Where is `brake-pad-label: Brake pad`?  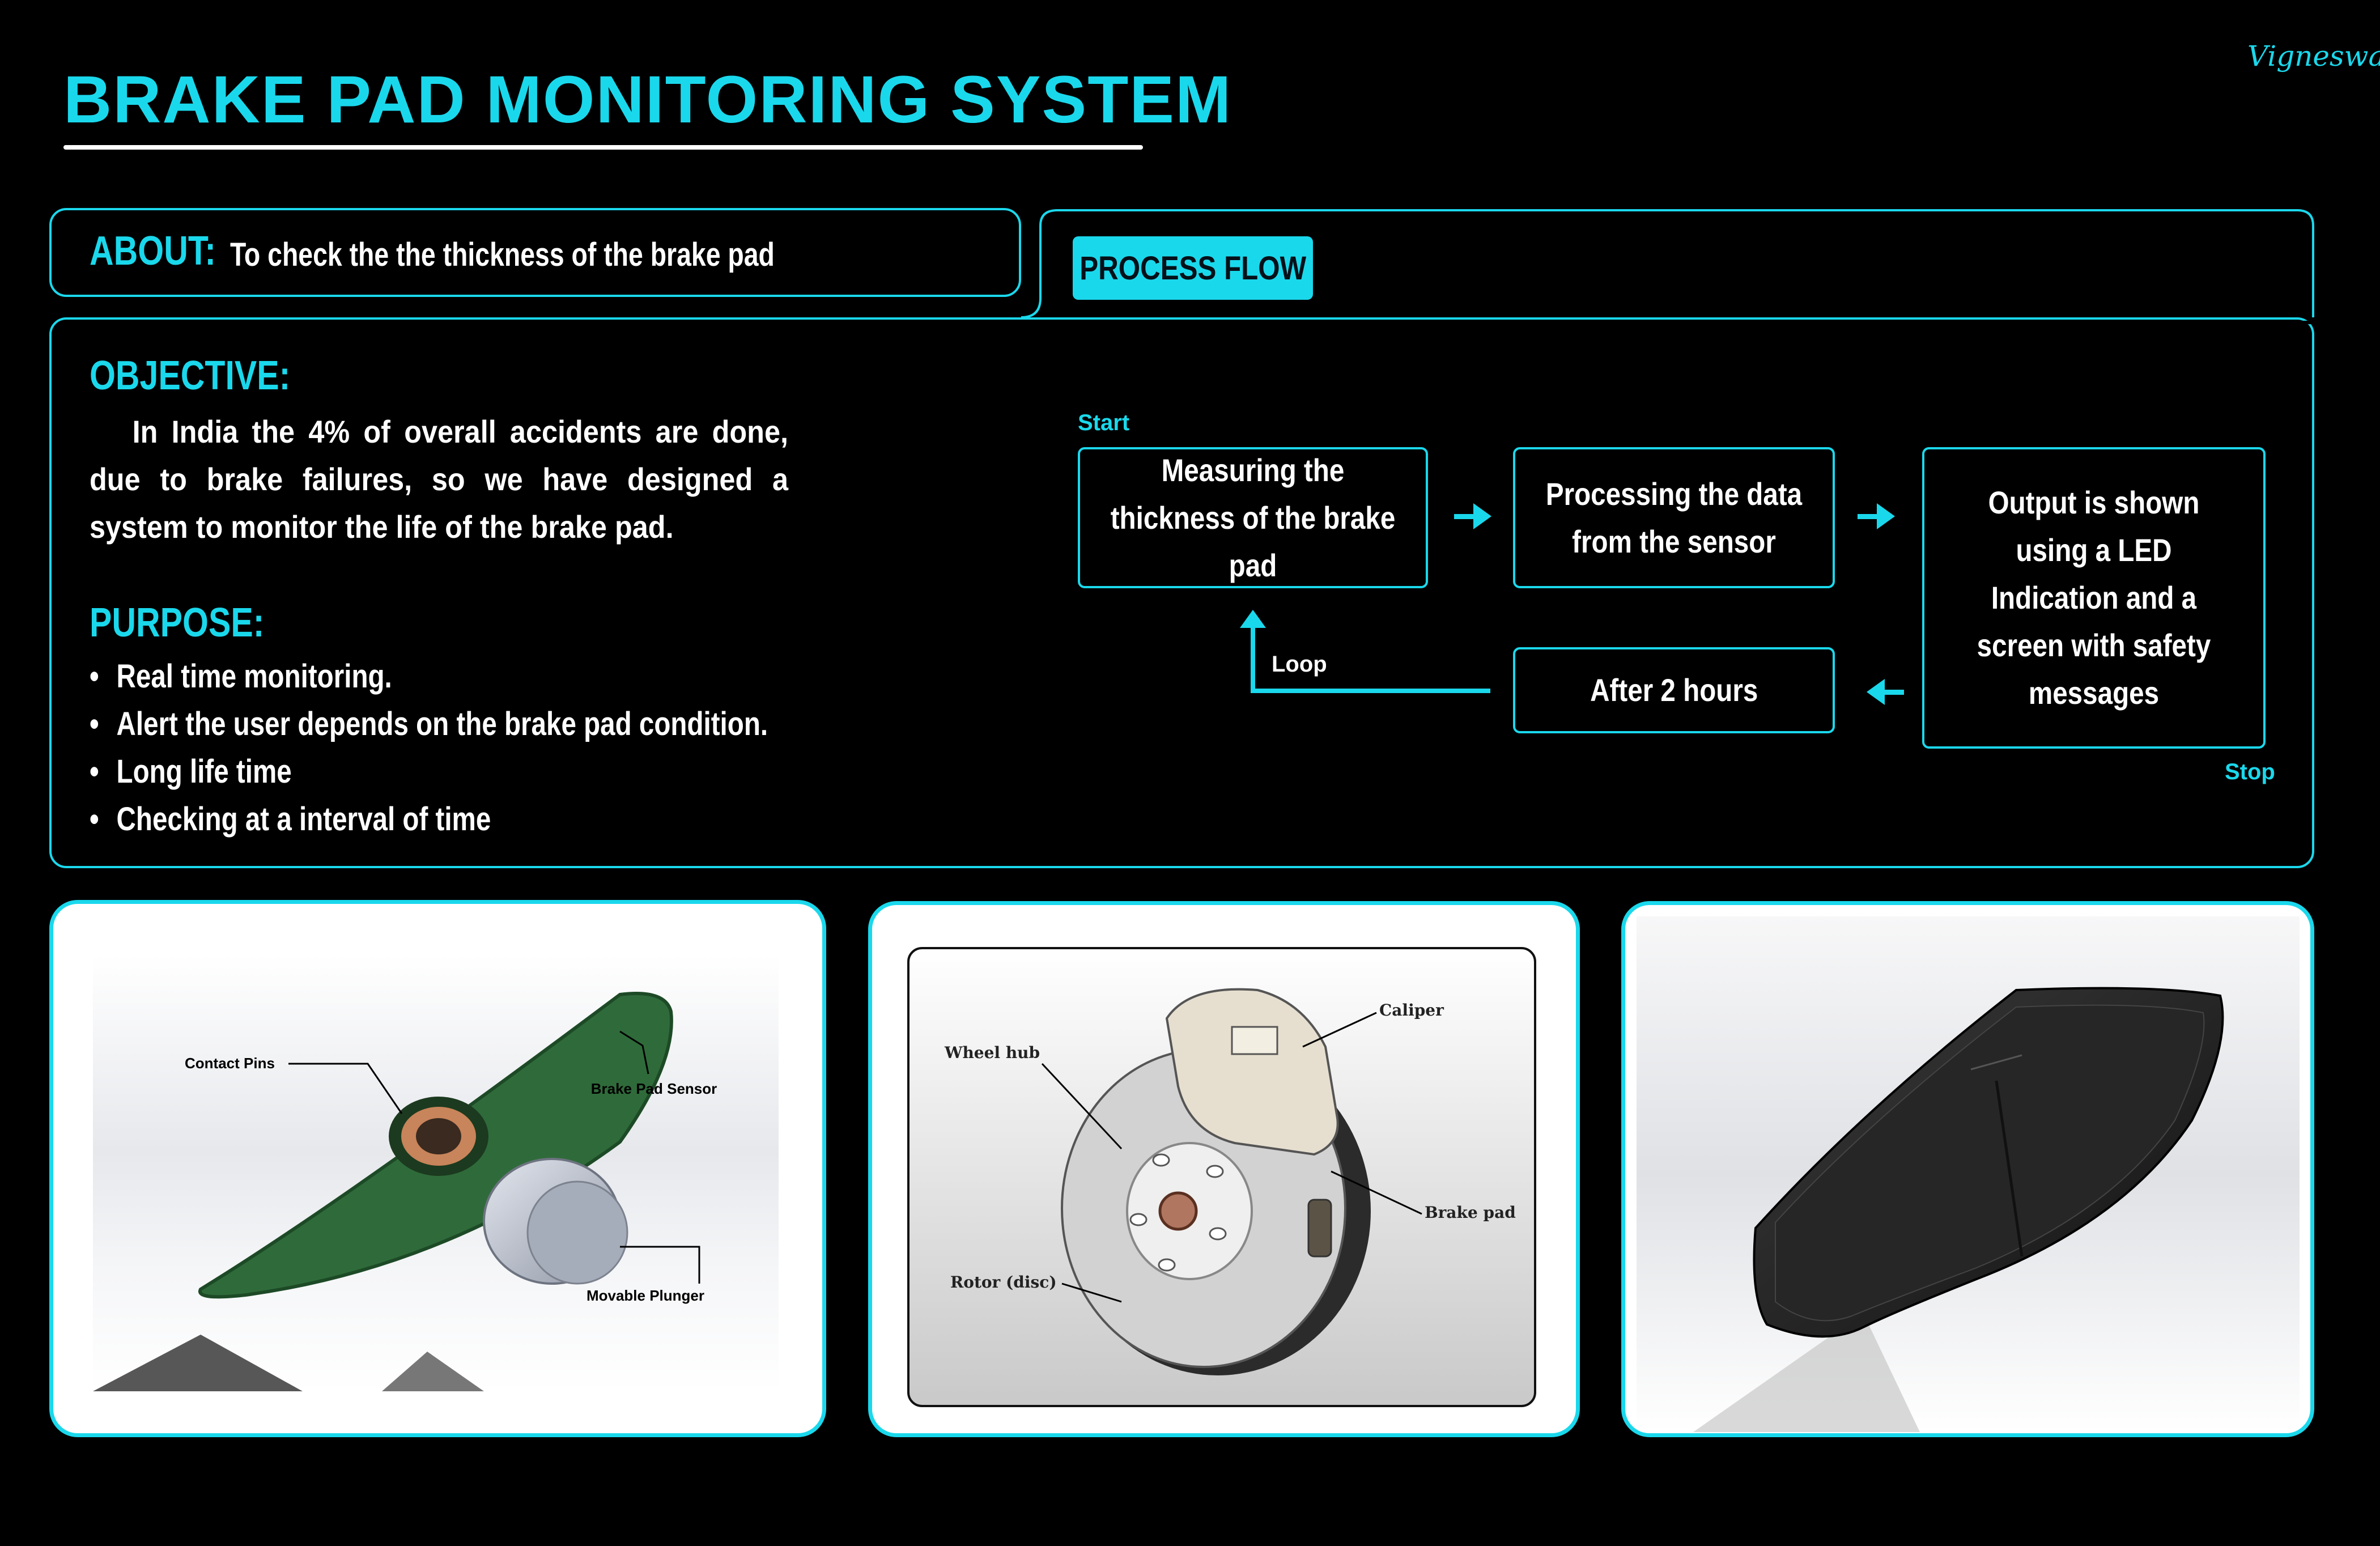
brake-pad-label: Brake pad is located at coordinates (1470, 1213).